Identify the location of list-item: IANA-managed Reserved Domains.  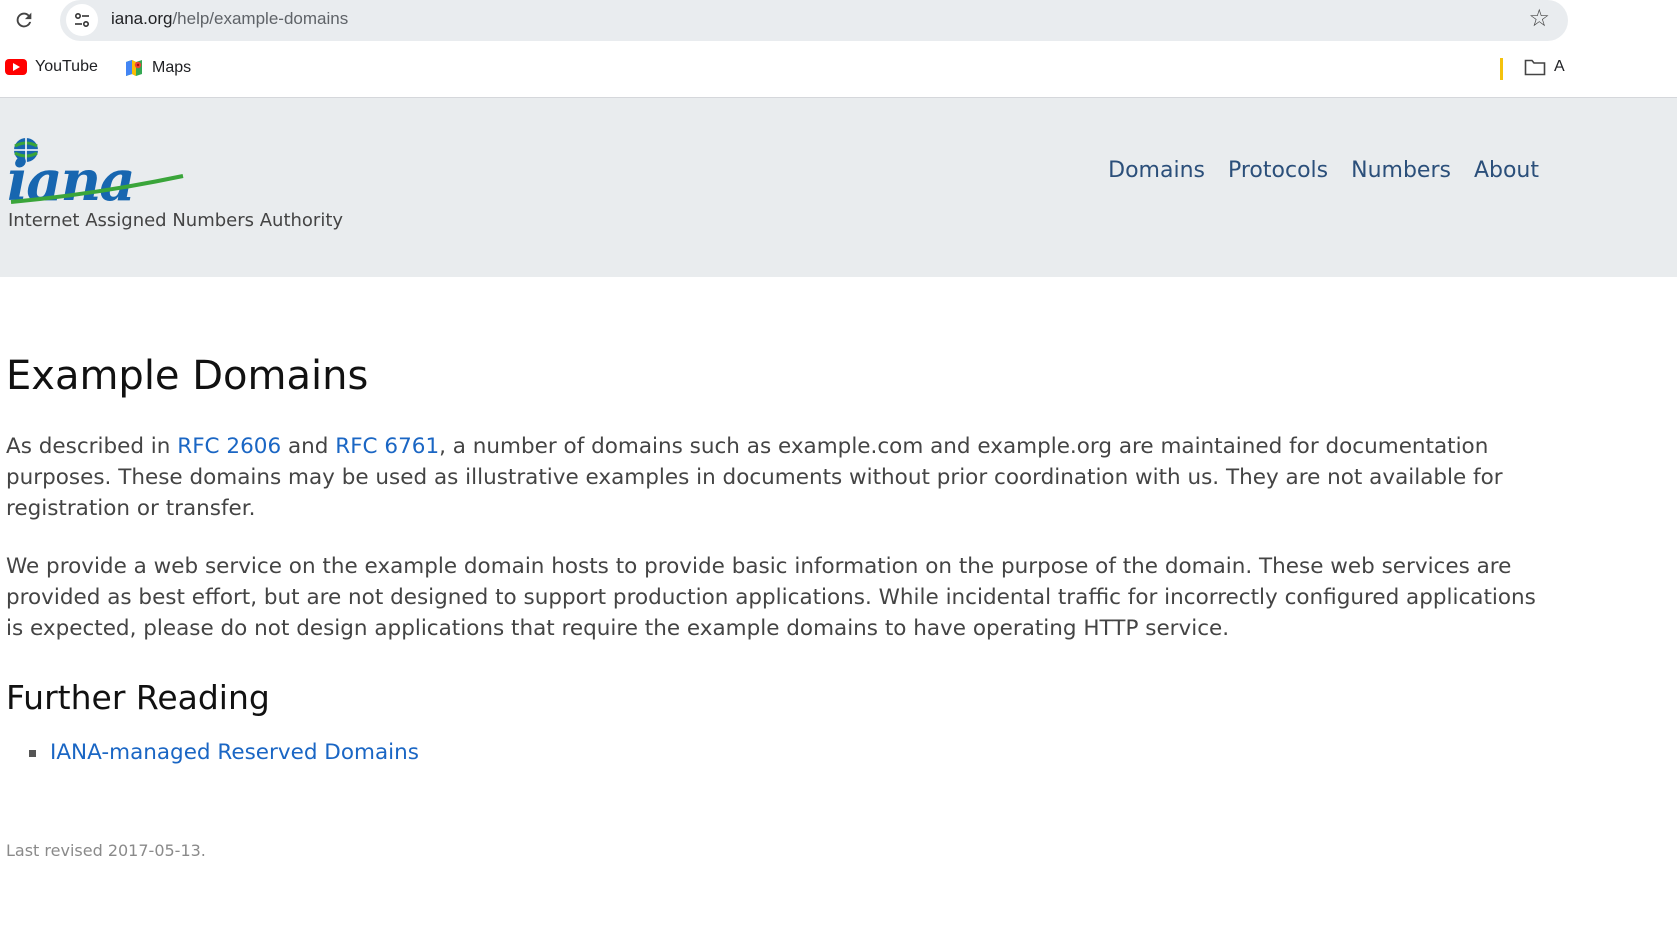
(776, 753).